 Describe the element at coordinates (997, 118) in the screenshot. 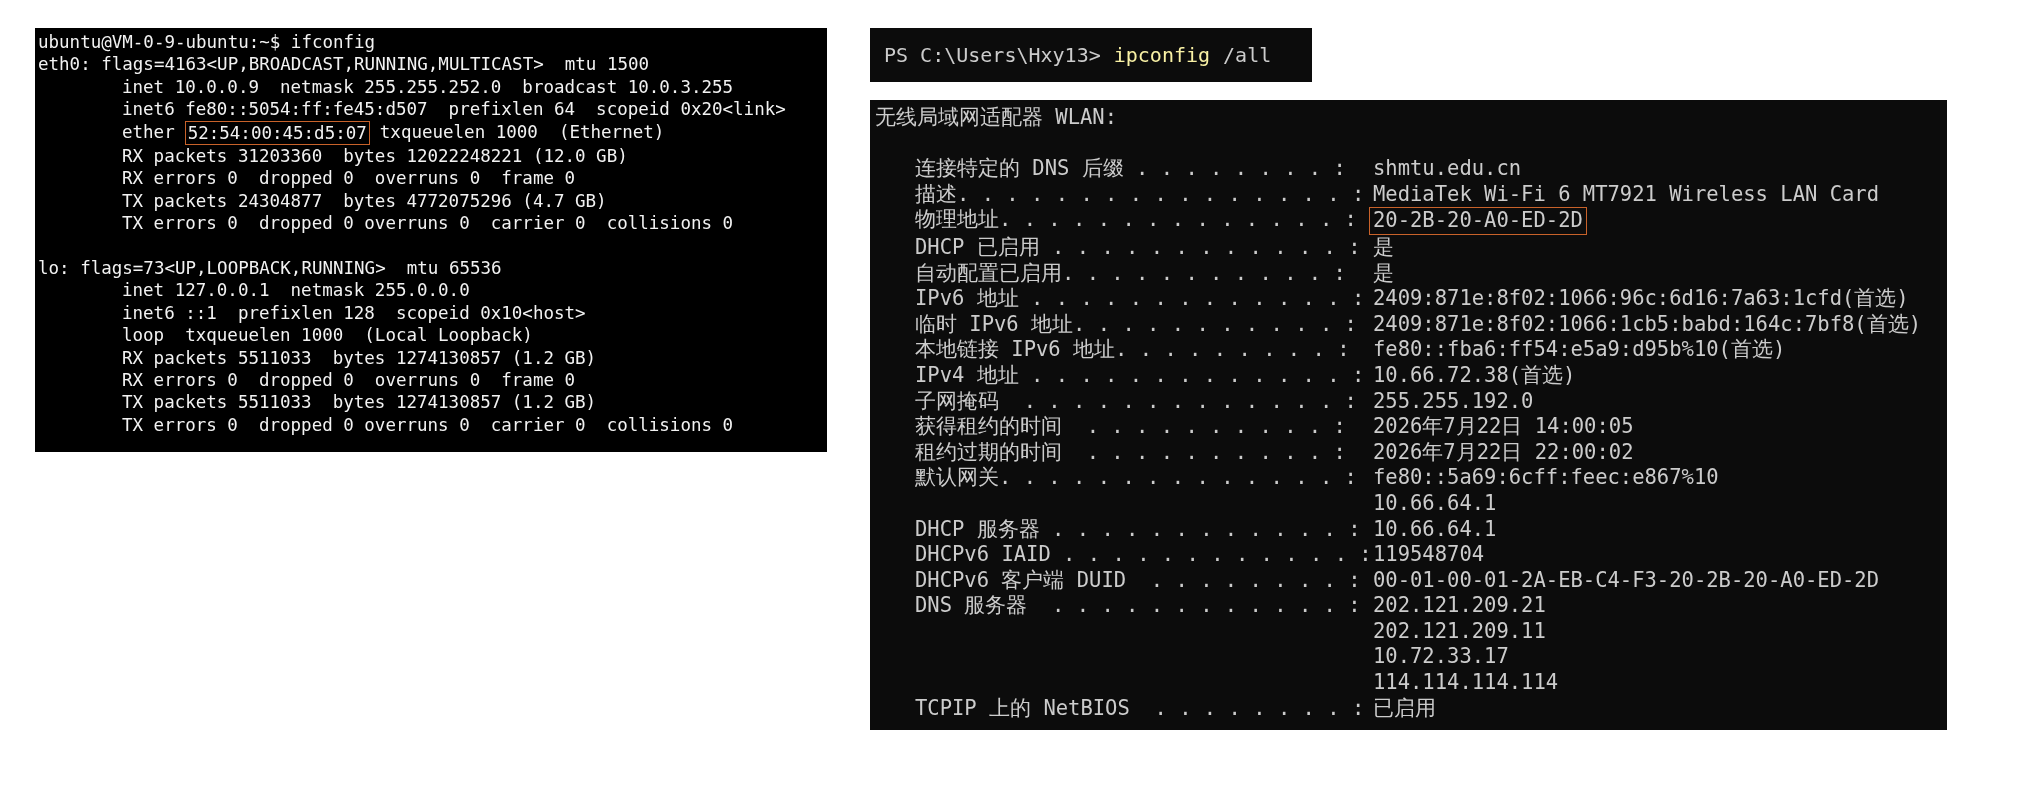

I see `adapter-heading: 无线局域网适配器 WLAN:` at that location.